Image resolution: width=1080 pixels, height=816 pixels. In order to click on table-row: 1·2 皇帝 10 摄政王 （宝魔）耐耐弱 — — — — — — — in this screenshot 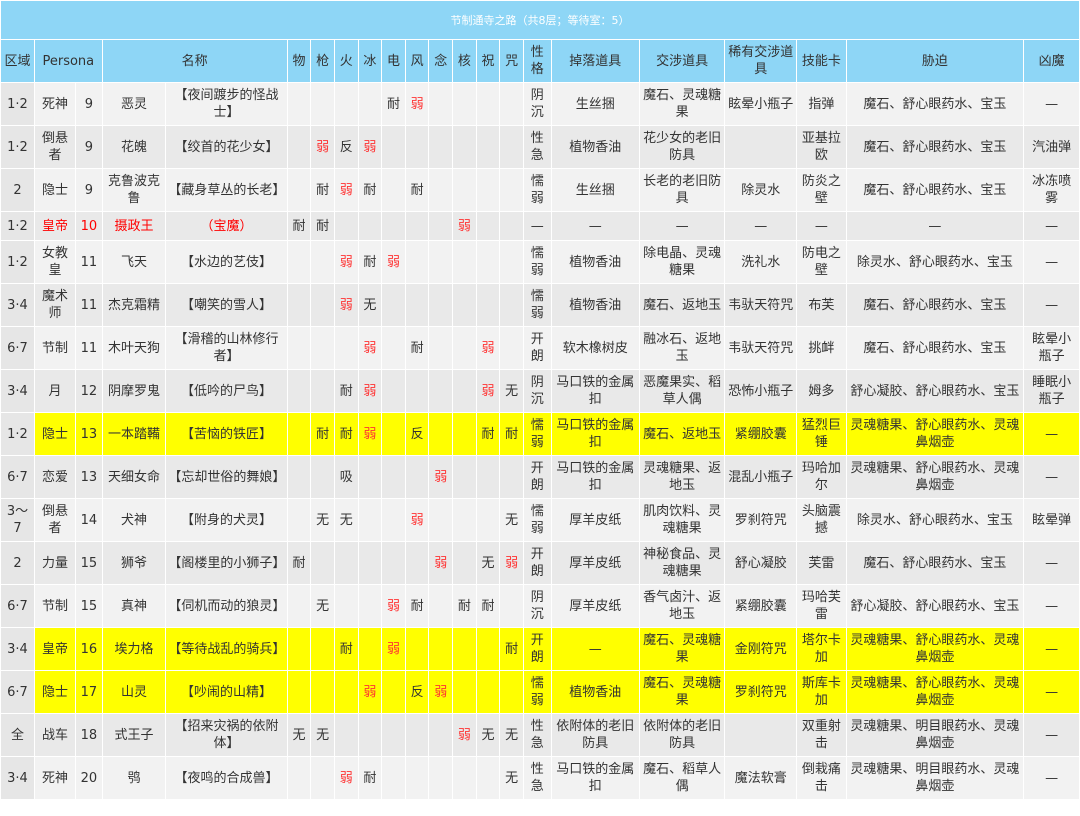, I will do `click(540, 226)`.